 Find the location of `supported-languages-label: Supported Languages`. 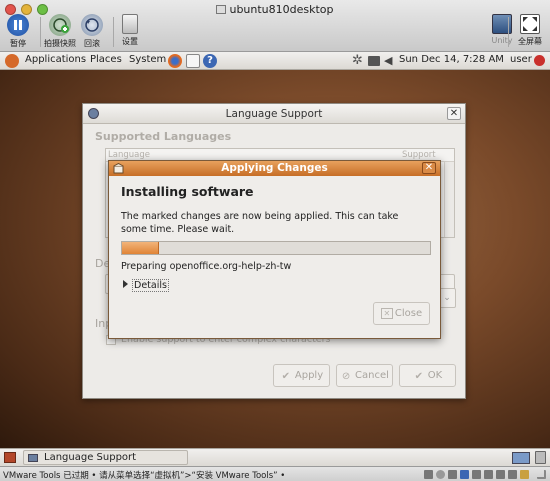

supported-languages-label: Supported Languages is located at coordinates (163, 136).